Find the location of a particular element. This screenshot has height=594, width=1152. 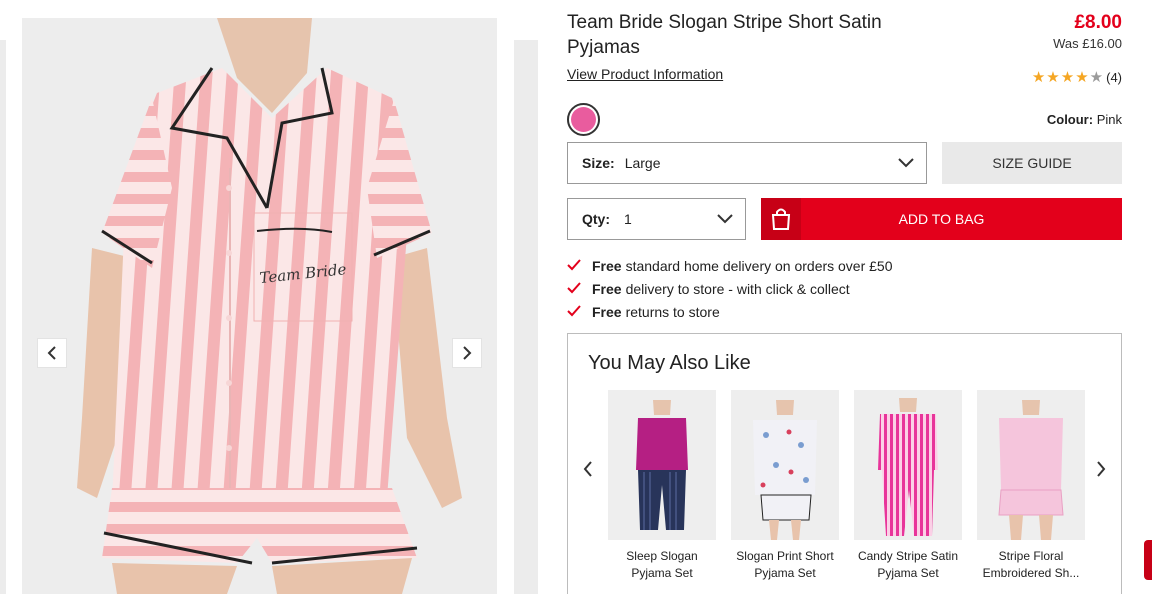

star-rating: ★ ★ ★ ★ ★ (4) is located at coordinates (1077, 77).